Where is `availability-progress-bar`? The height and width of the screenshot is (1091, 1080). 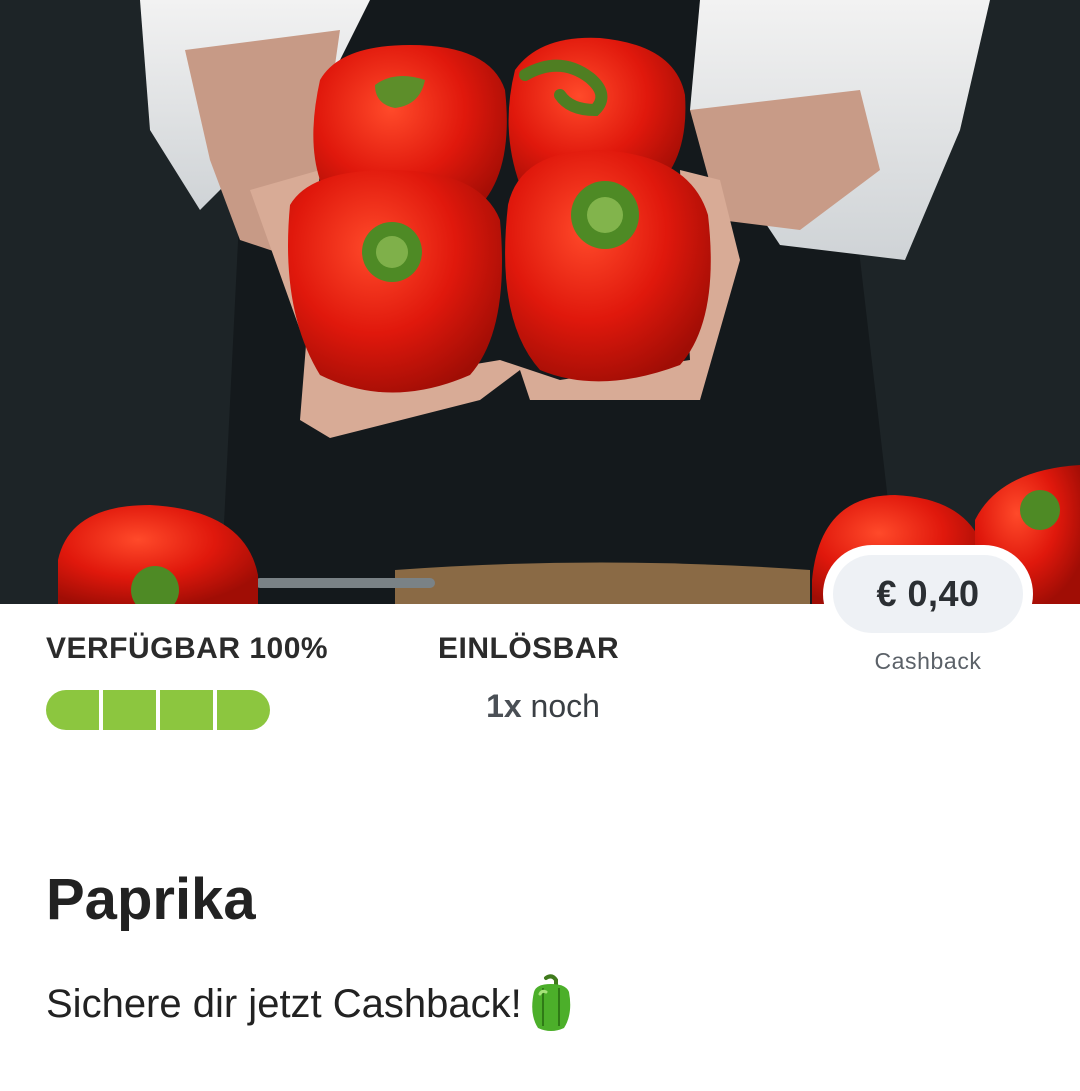 availability-progress-bar is located at coordinates (158, 710).